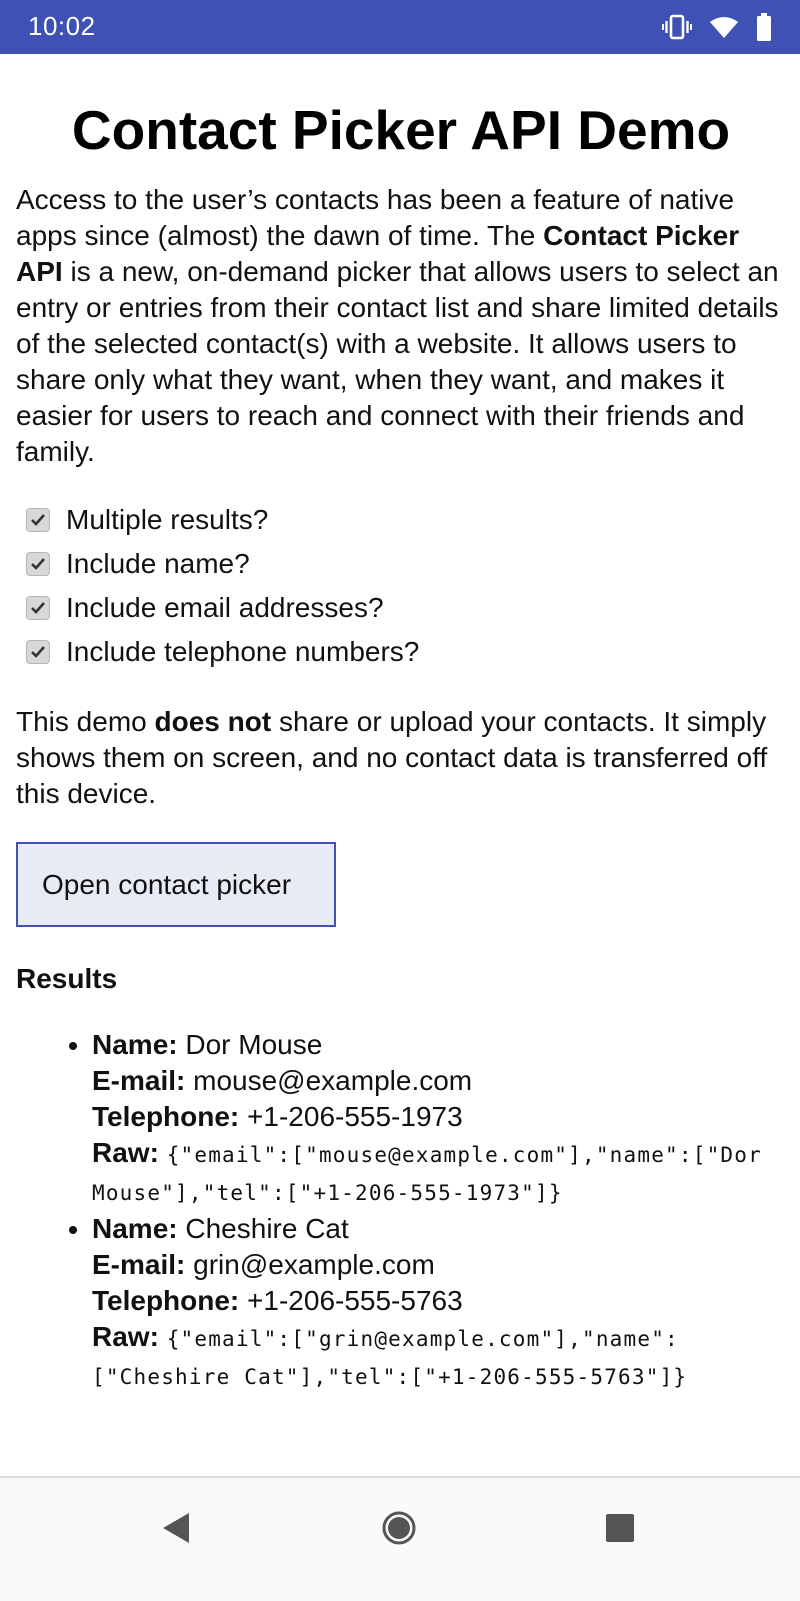 The height and width of the screenshot is (1601, 800). Describe the element at coordinates (764, 27) in the screenshot. I see `battery-icon` at that location.